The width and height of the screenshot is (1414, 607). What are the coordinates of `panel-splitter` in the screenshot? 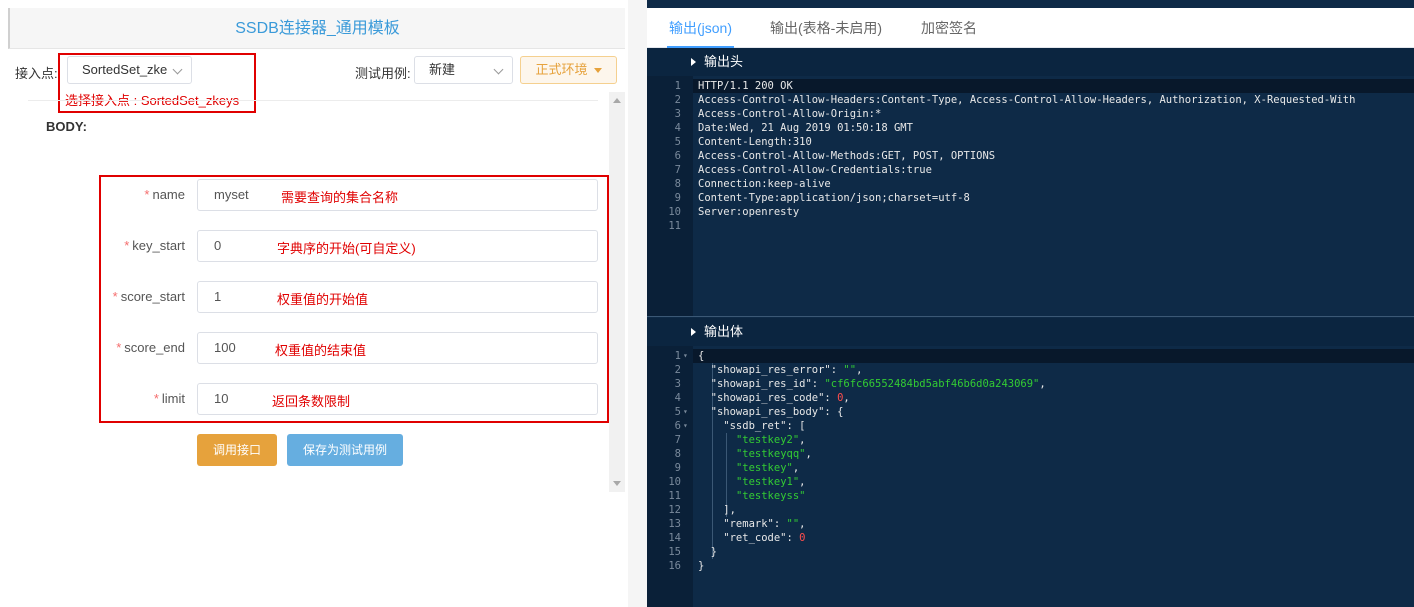 It's located at (637, 303).